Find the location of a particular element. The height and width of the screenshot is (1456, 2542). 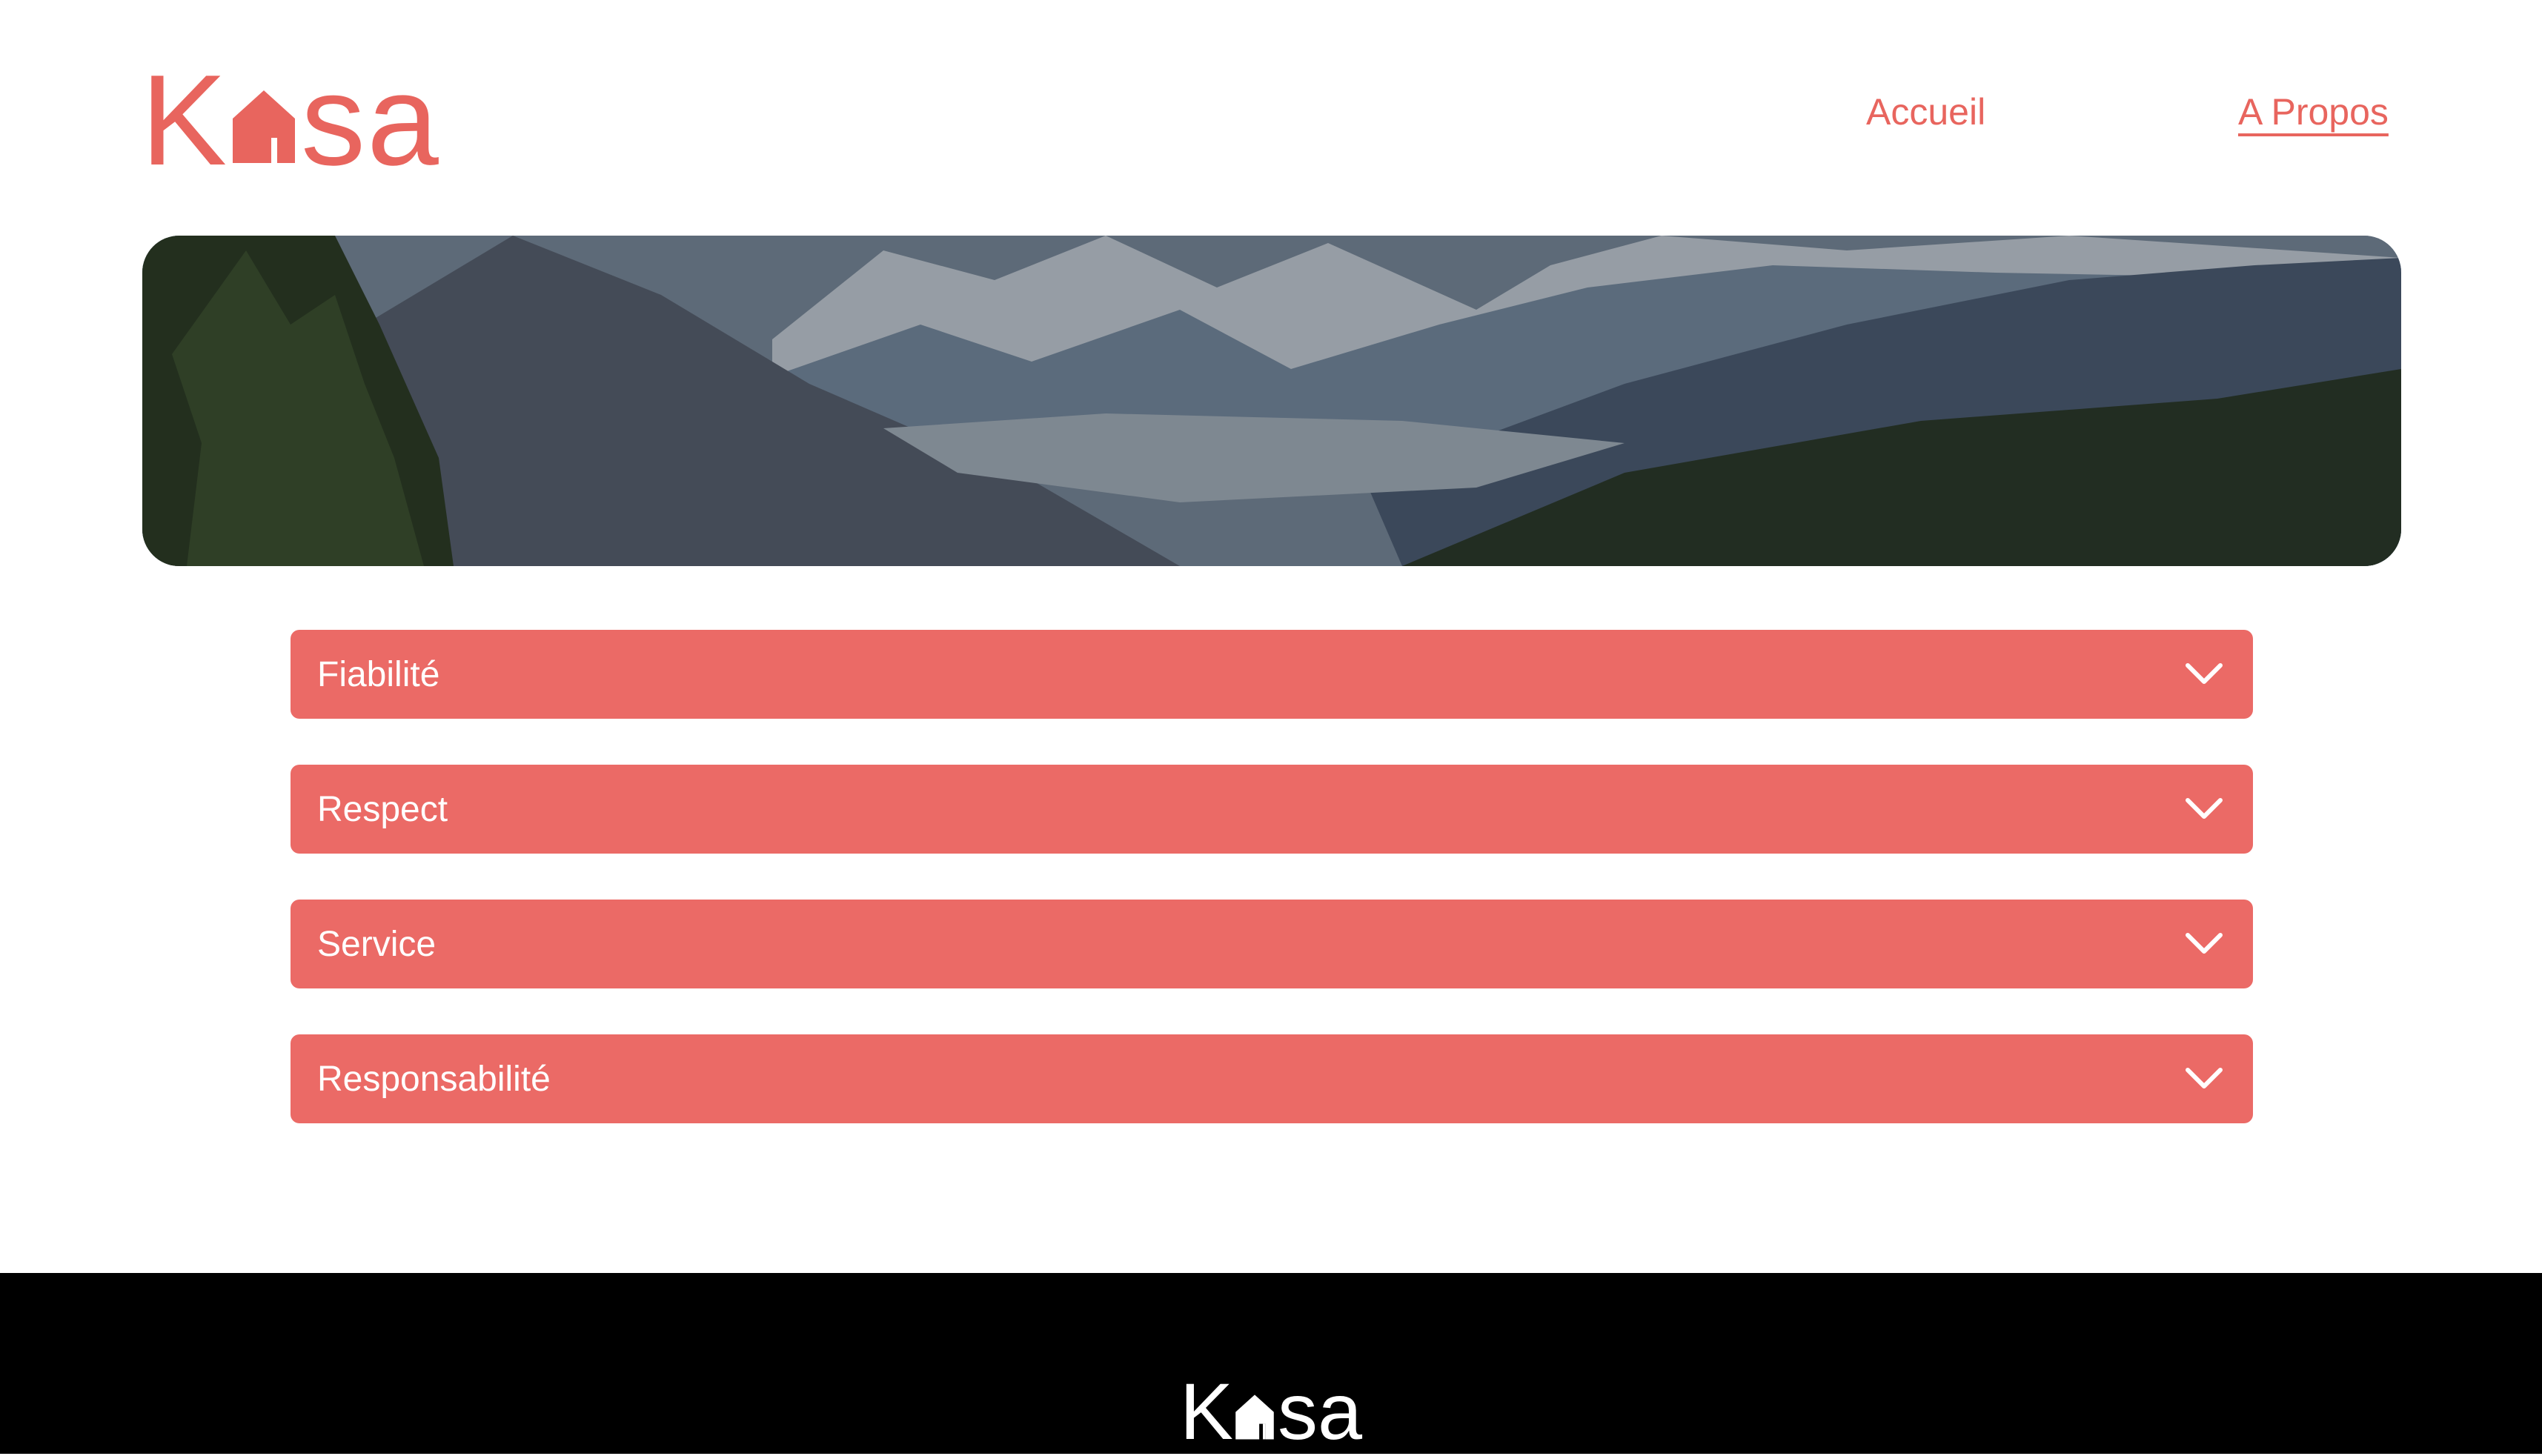

footer: K sa is located at coordinates (1271, 1363).